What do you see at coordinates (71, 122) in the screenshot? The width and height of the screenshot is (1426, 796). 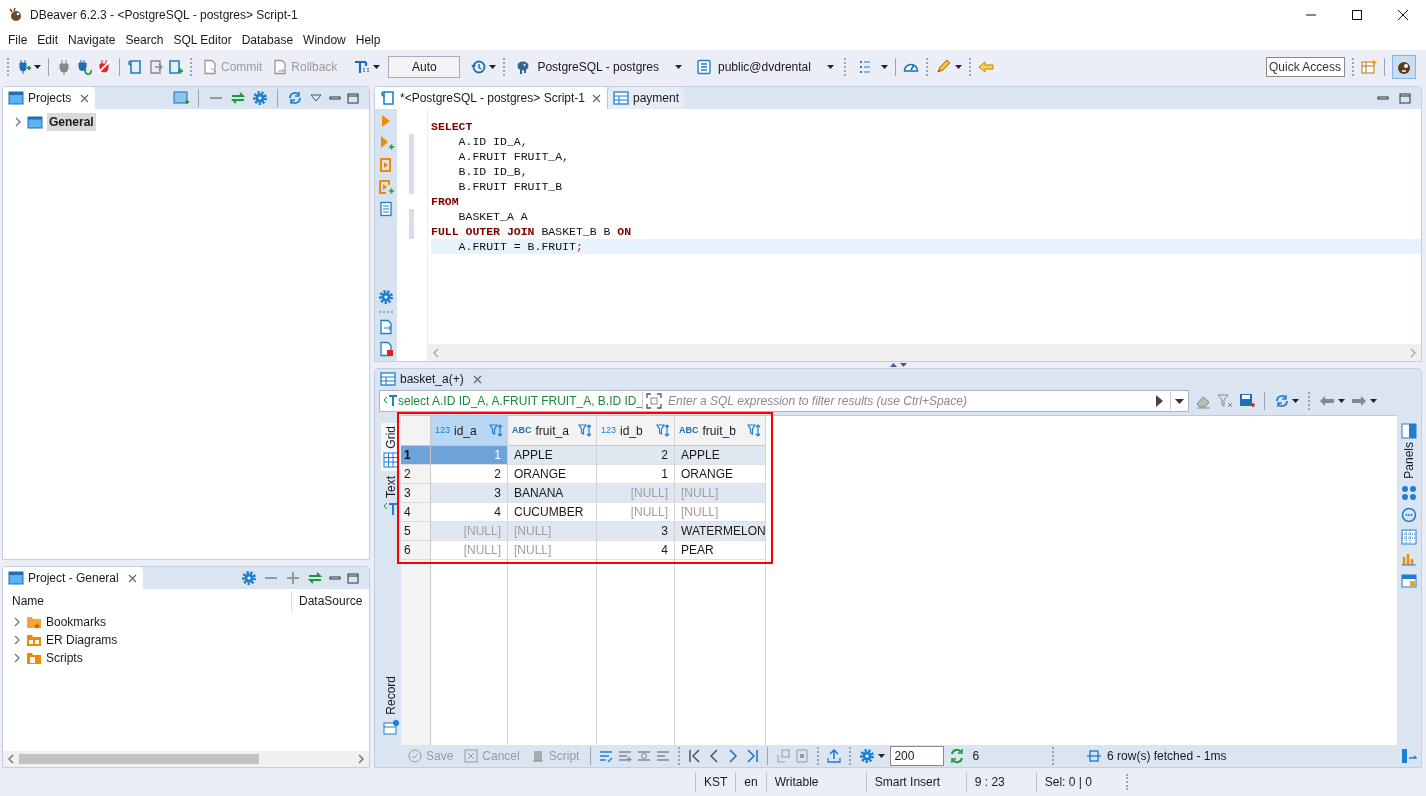 I see `tree-item: General` at bounding box center [71, 122].